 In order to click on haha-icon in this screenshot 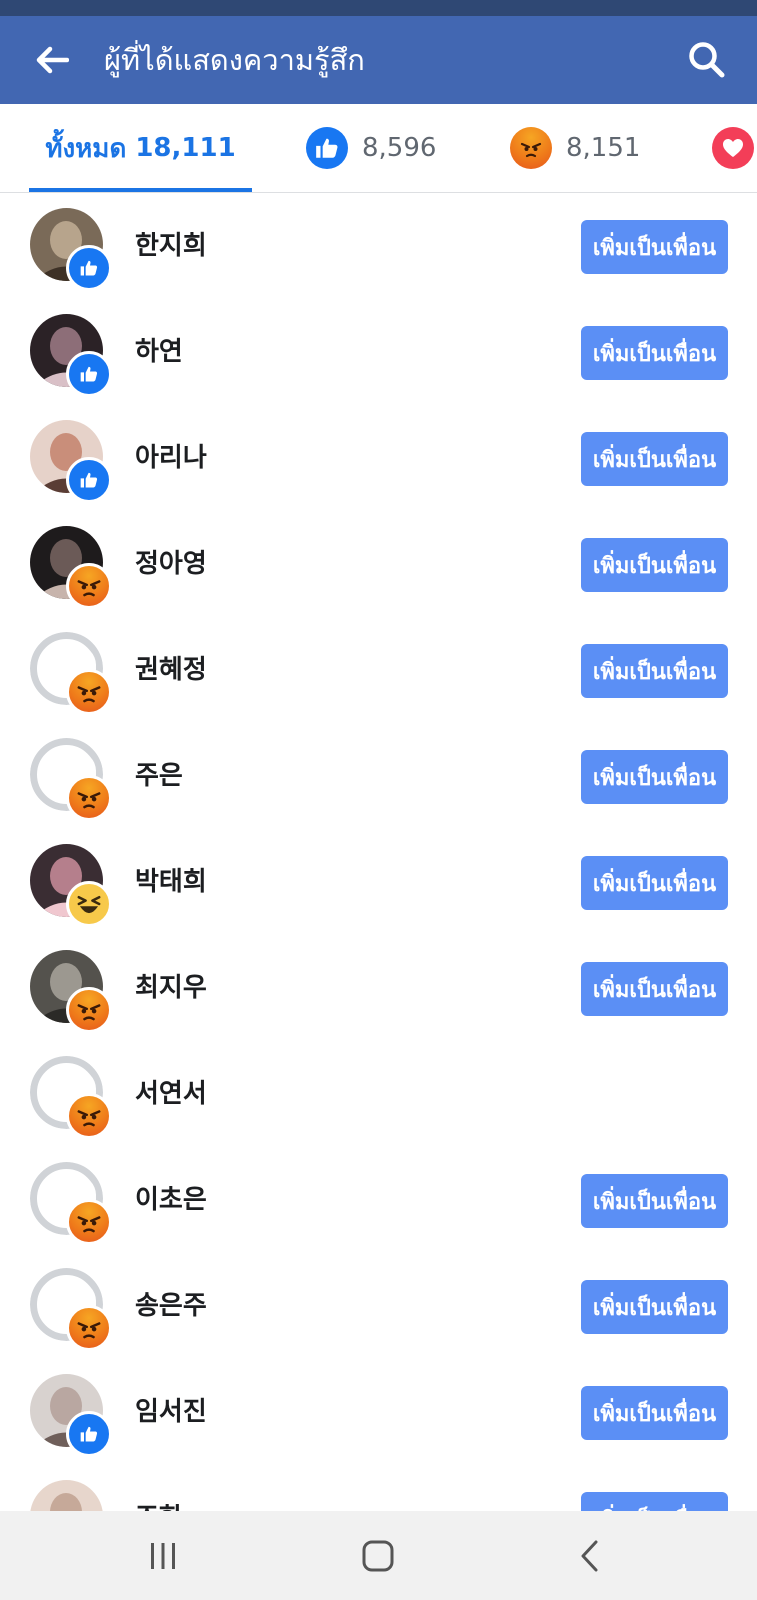, I will do `click(89, 904)`.